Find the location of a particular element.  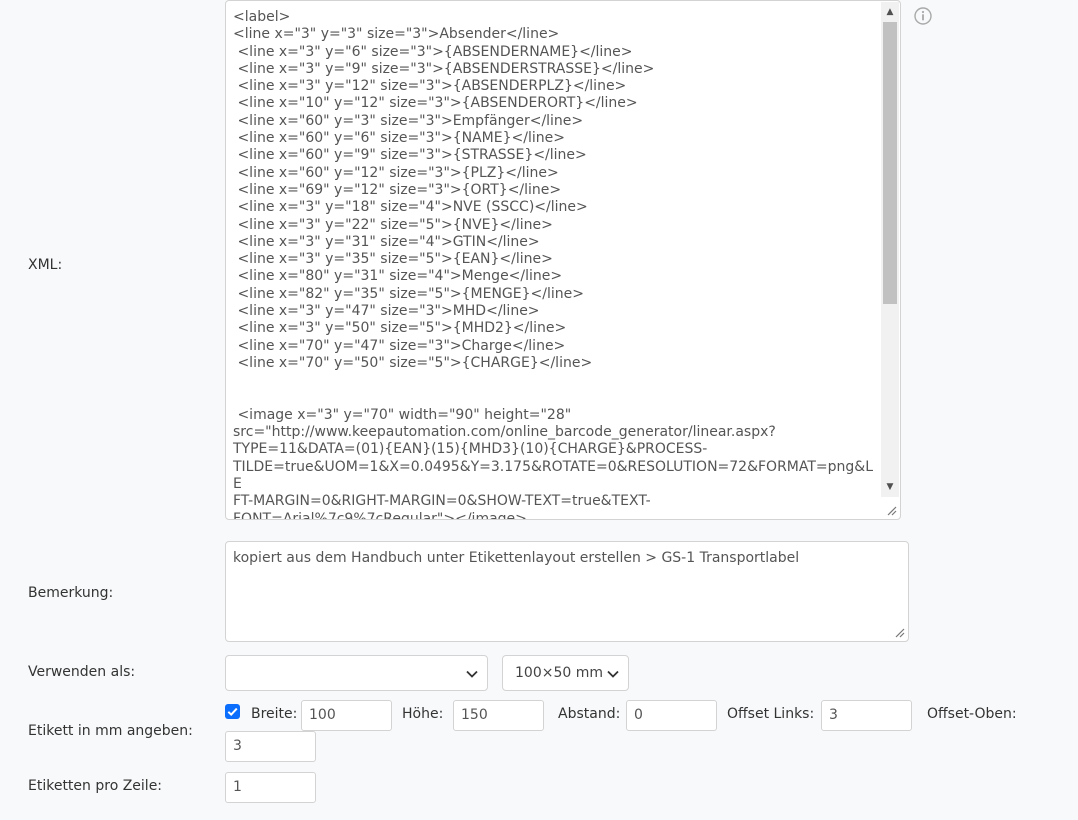

label-mm-checkbox is located at coordinates (232, 711).